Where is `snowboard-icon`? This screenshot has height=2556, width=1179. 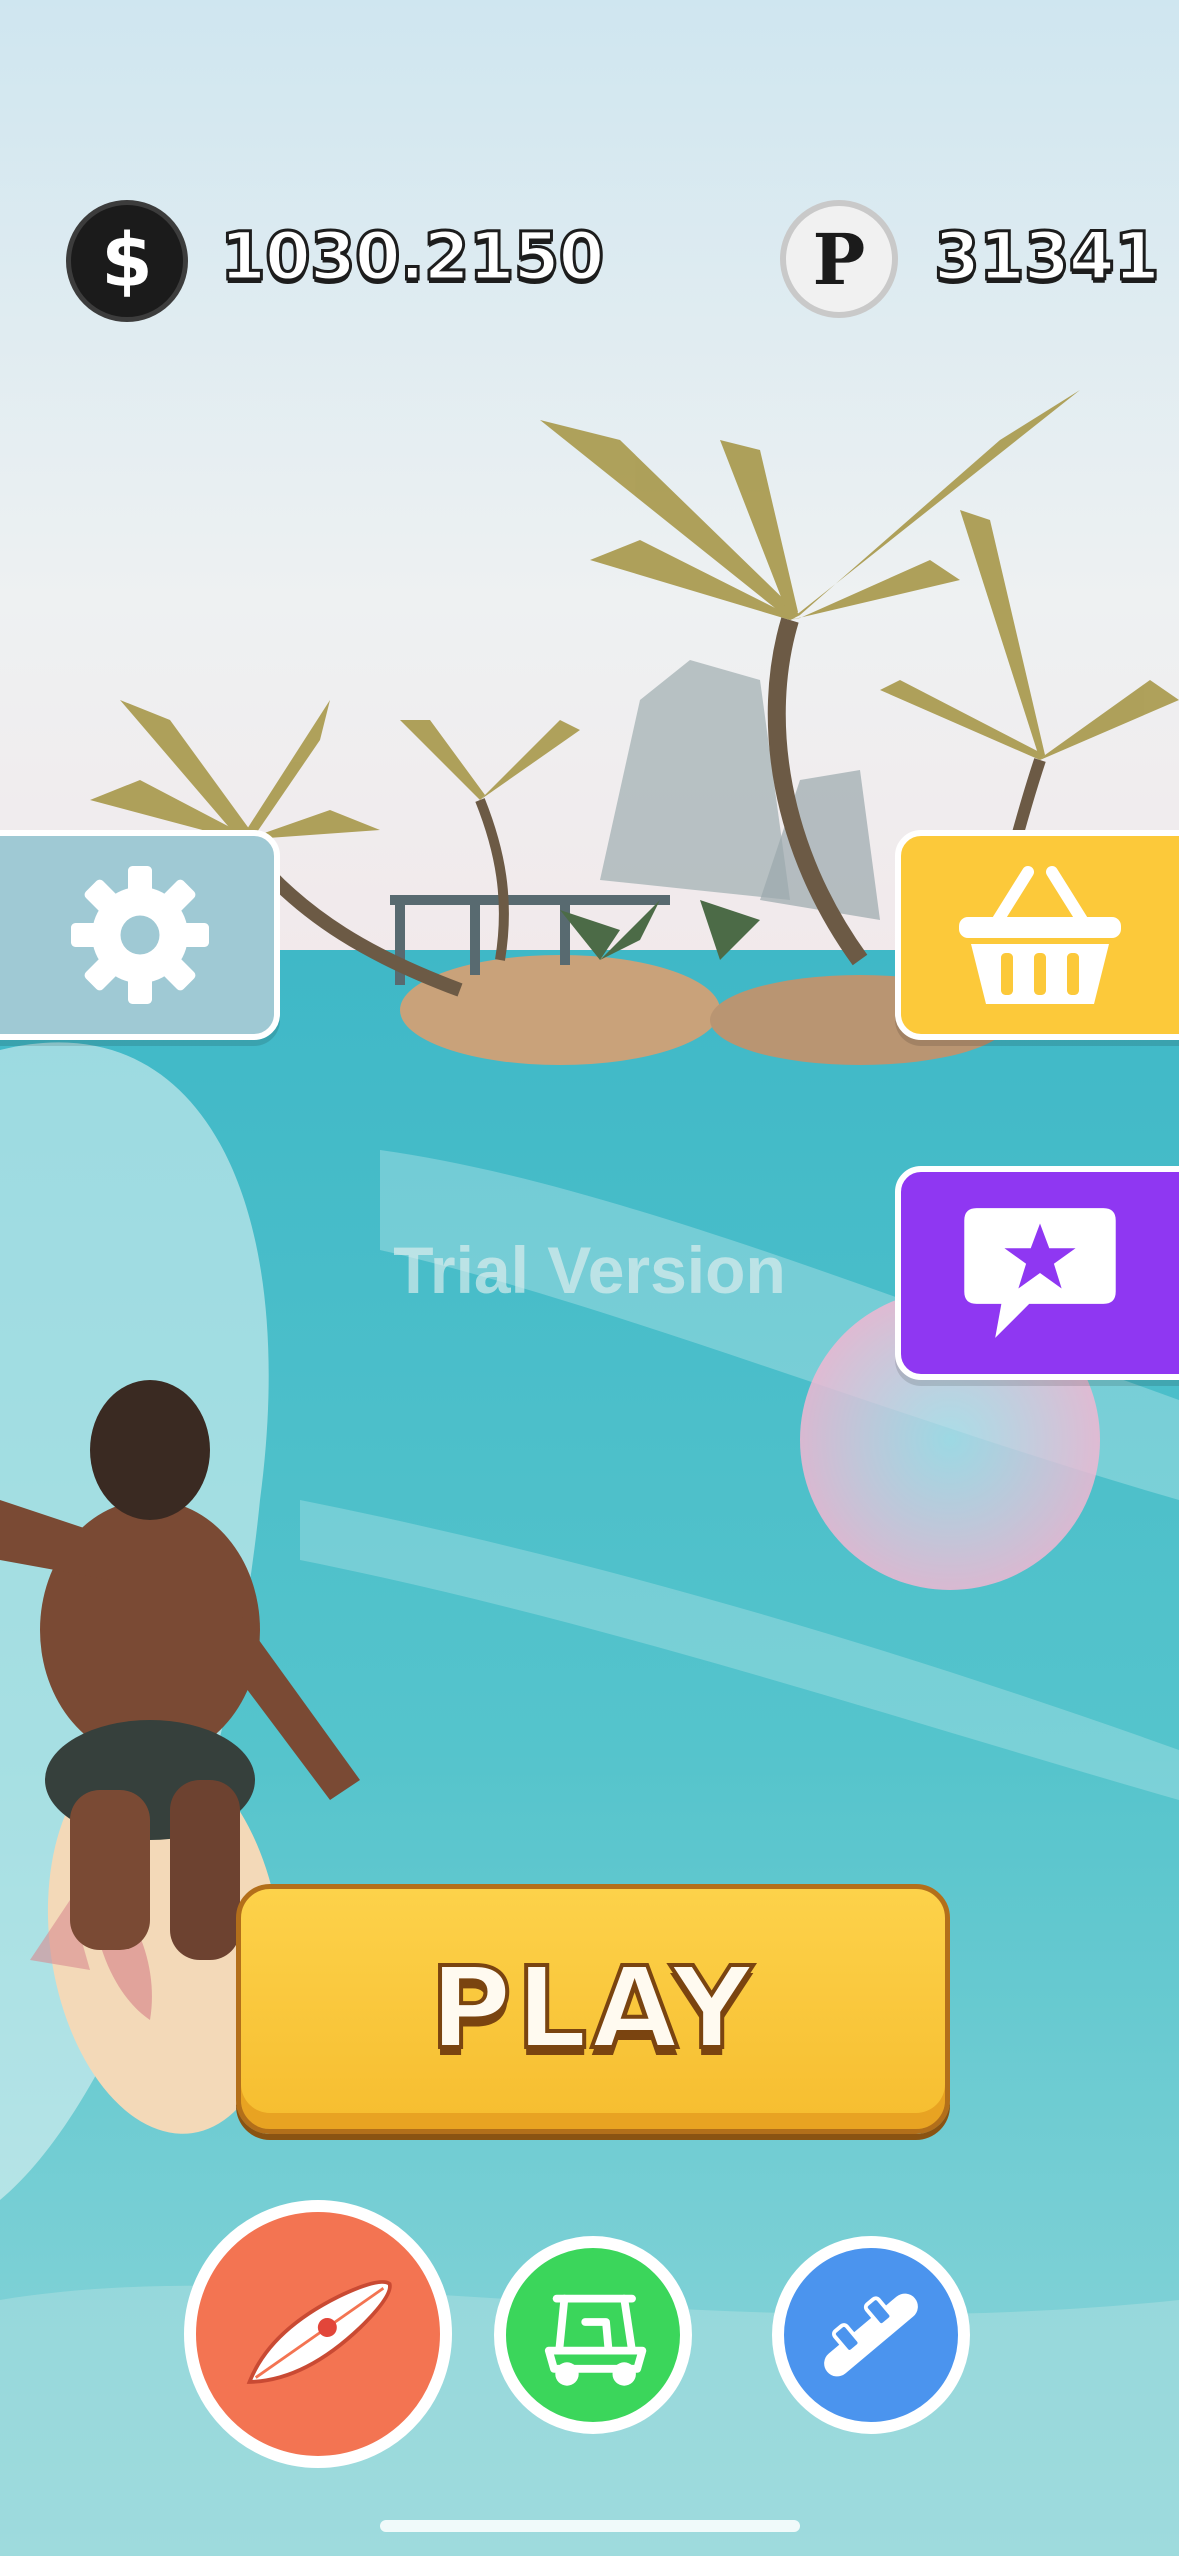
snowboard-icon is located at coordinates (871, 2335).